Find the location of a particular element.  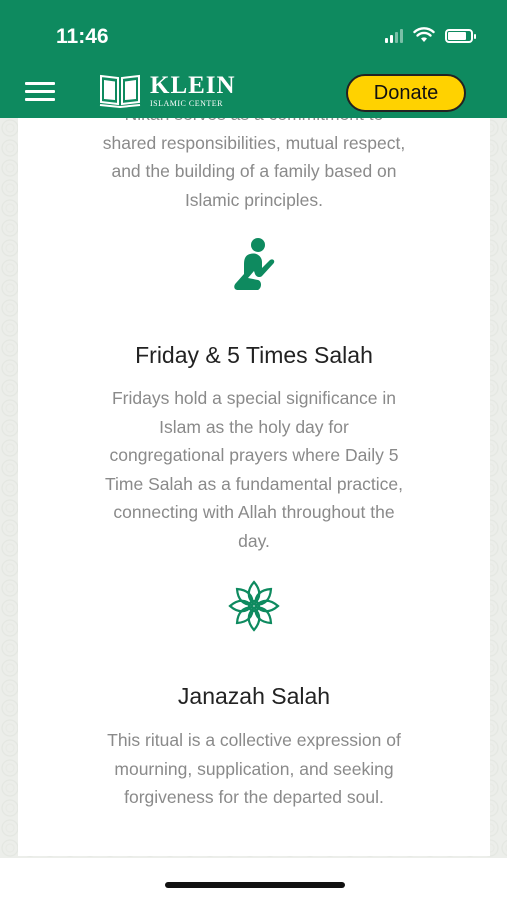

logo-title: KLEIN is located at coordinates (193, 85).